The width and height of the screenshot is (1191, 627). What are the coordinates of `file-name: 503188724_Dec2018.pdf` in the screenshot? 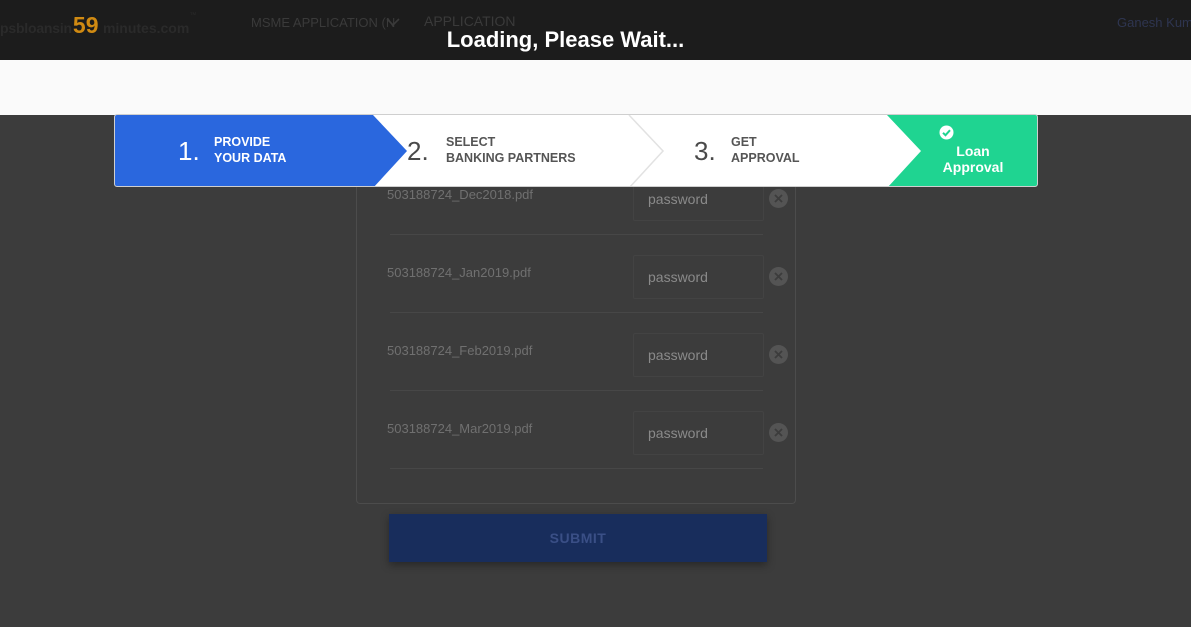 It's located at (460, 194).